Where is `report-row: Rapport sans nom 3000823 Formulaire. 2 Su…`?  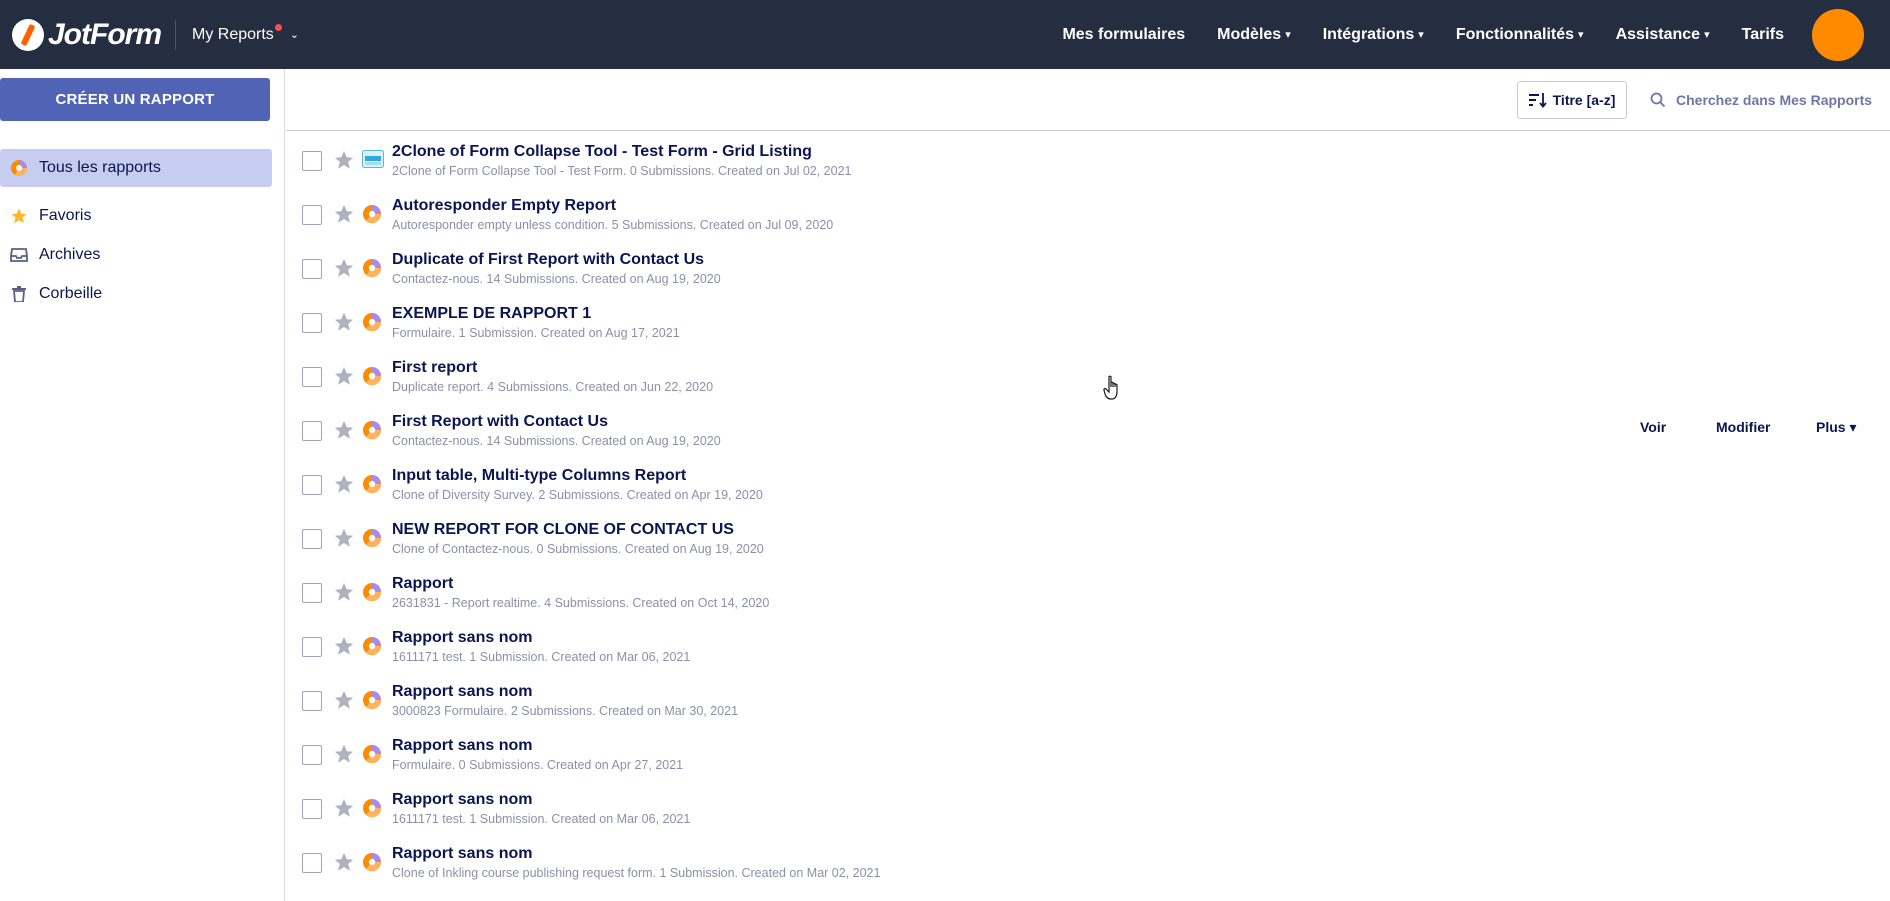
report-row: Rapport sans nom 3000823 Formulaire. 2 Su… is located at coordinates (1088, 698).